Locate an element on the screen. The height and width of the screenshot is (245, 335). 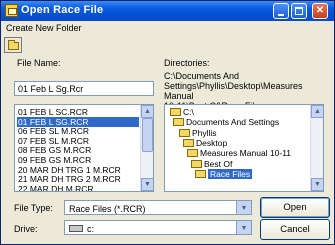
directory-node: Documents And Settings is located at coordinates (226, 122).